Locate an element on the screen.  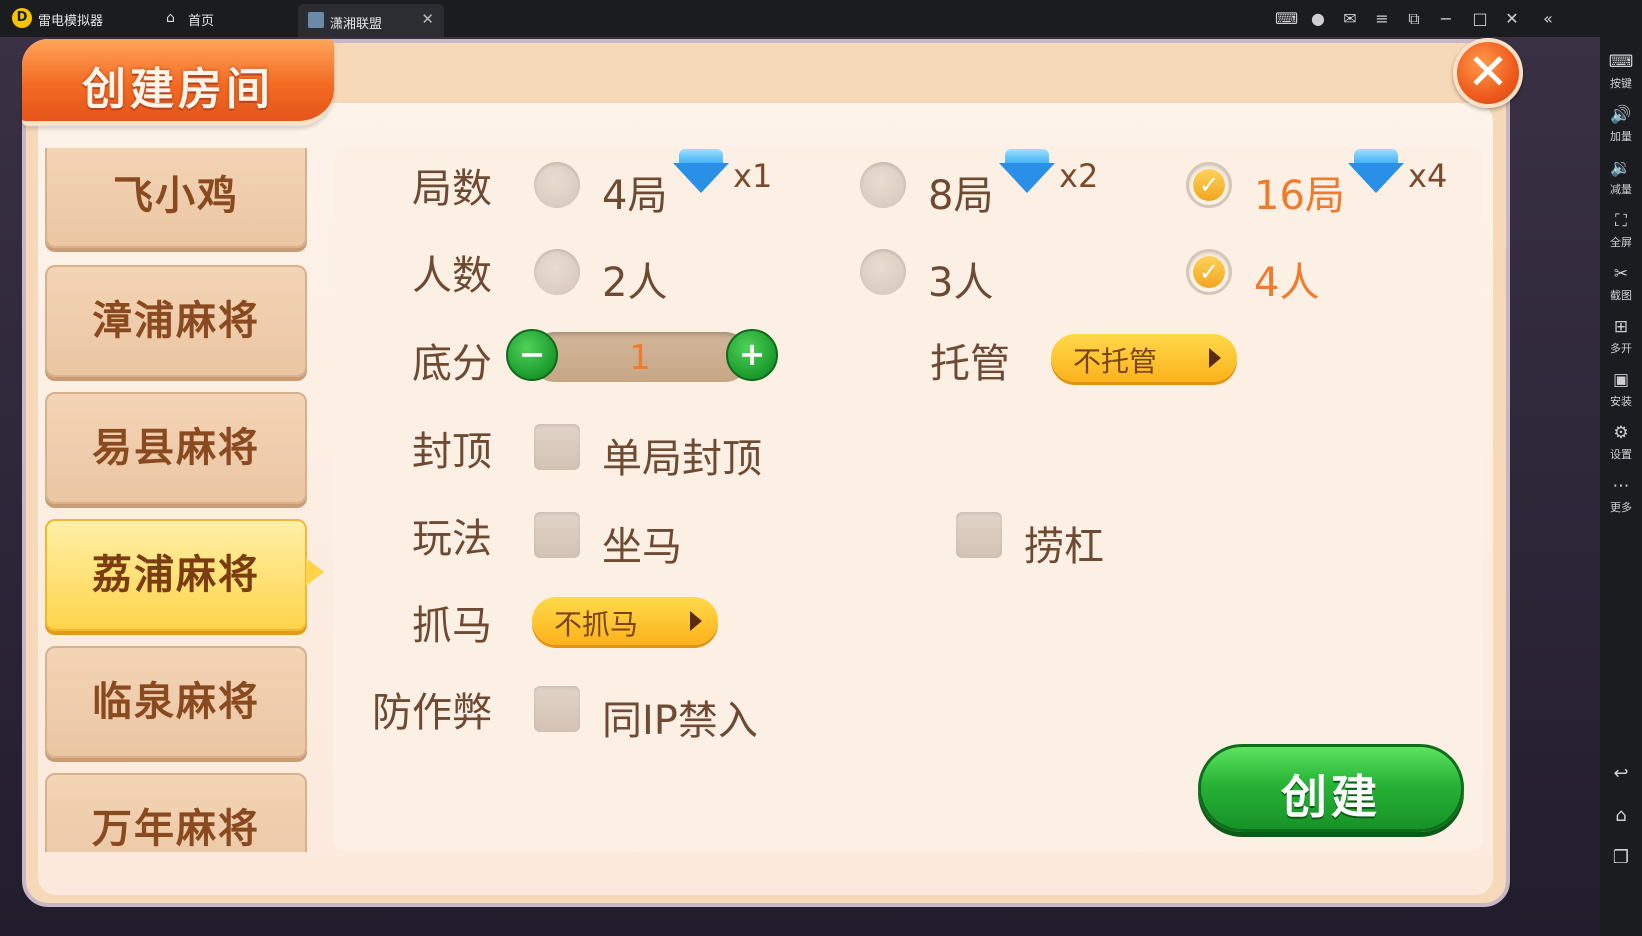
sidebar-item-multi: ⊞ 多开 is located at coordinates (1621, 335).